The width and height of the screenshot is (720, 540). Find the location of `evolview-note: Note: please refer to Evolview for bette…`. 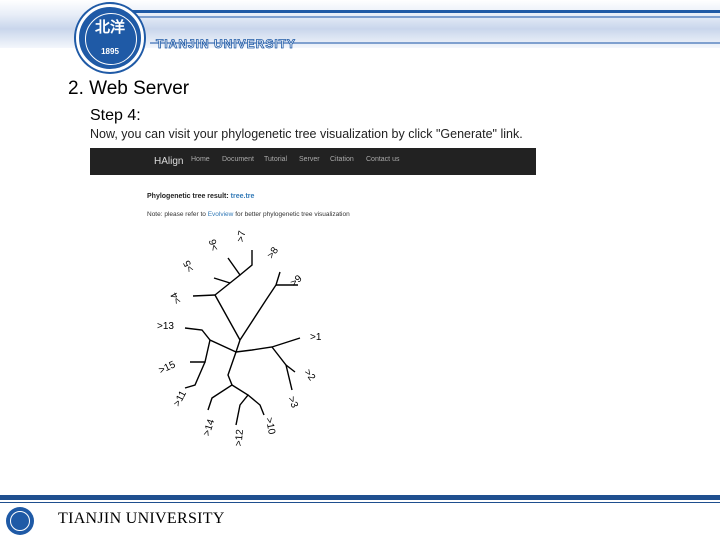

evolview-note: Note: please refer to Evolview for bette… is located at coordinates (248, 214).